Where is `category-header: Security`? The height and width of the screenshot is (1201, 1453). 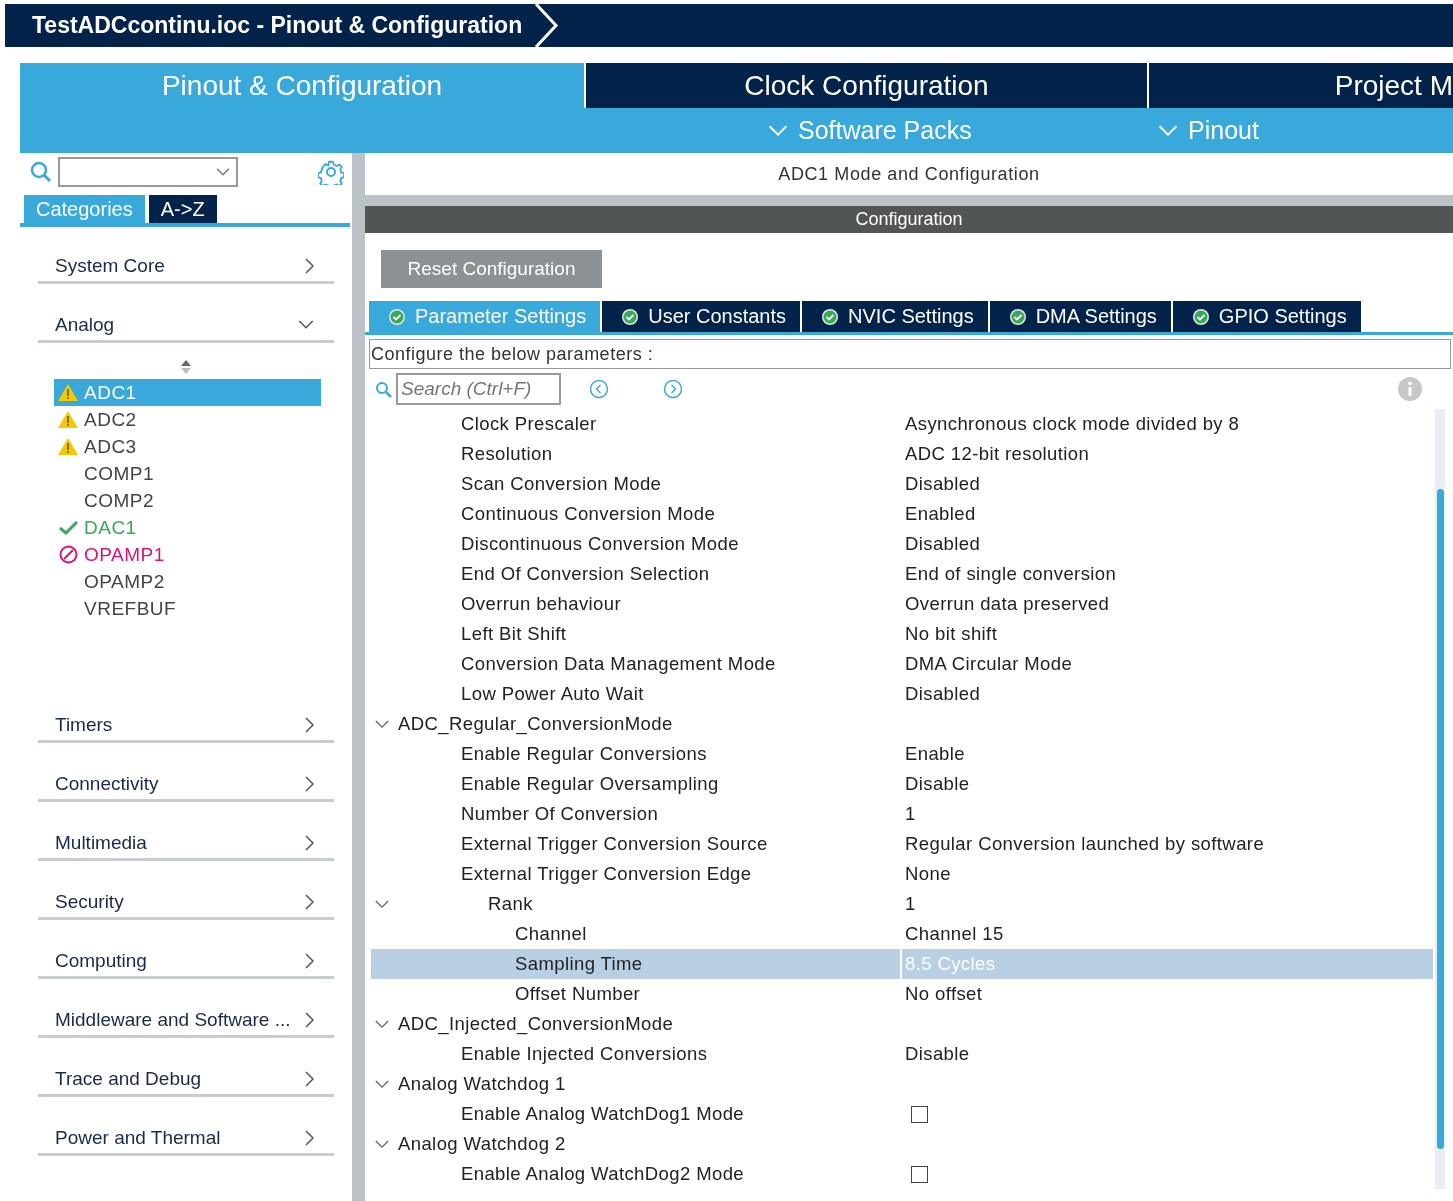
category-header: Security is located at coordinates (186, 903).